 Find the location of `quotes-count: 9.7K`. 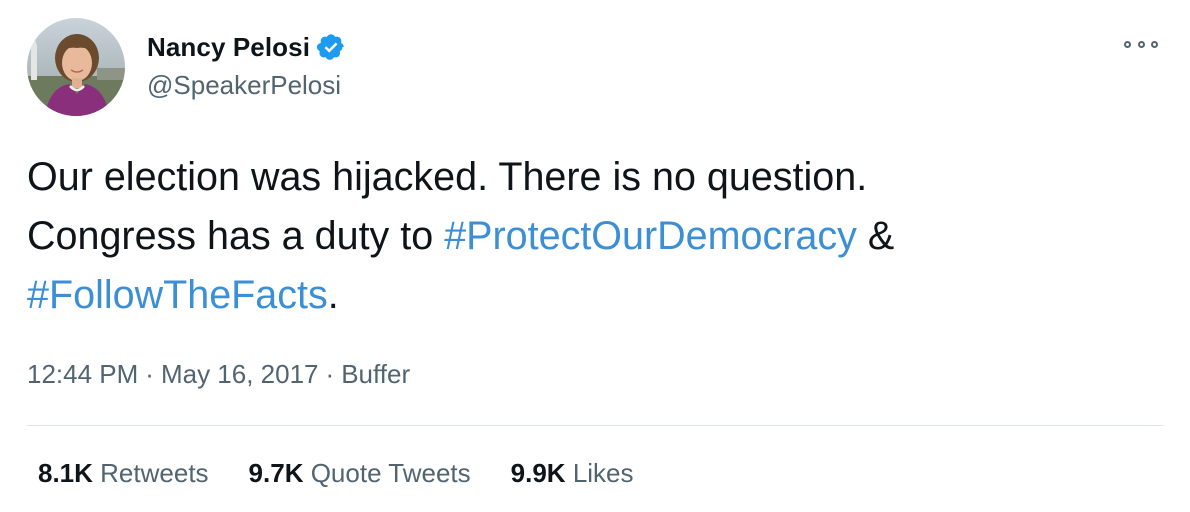

quotes-count: 9.7K is located at coordinates (276, 473).